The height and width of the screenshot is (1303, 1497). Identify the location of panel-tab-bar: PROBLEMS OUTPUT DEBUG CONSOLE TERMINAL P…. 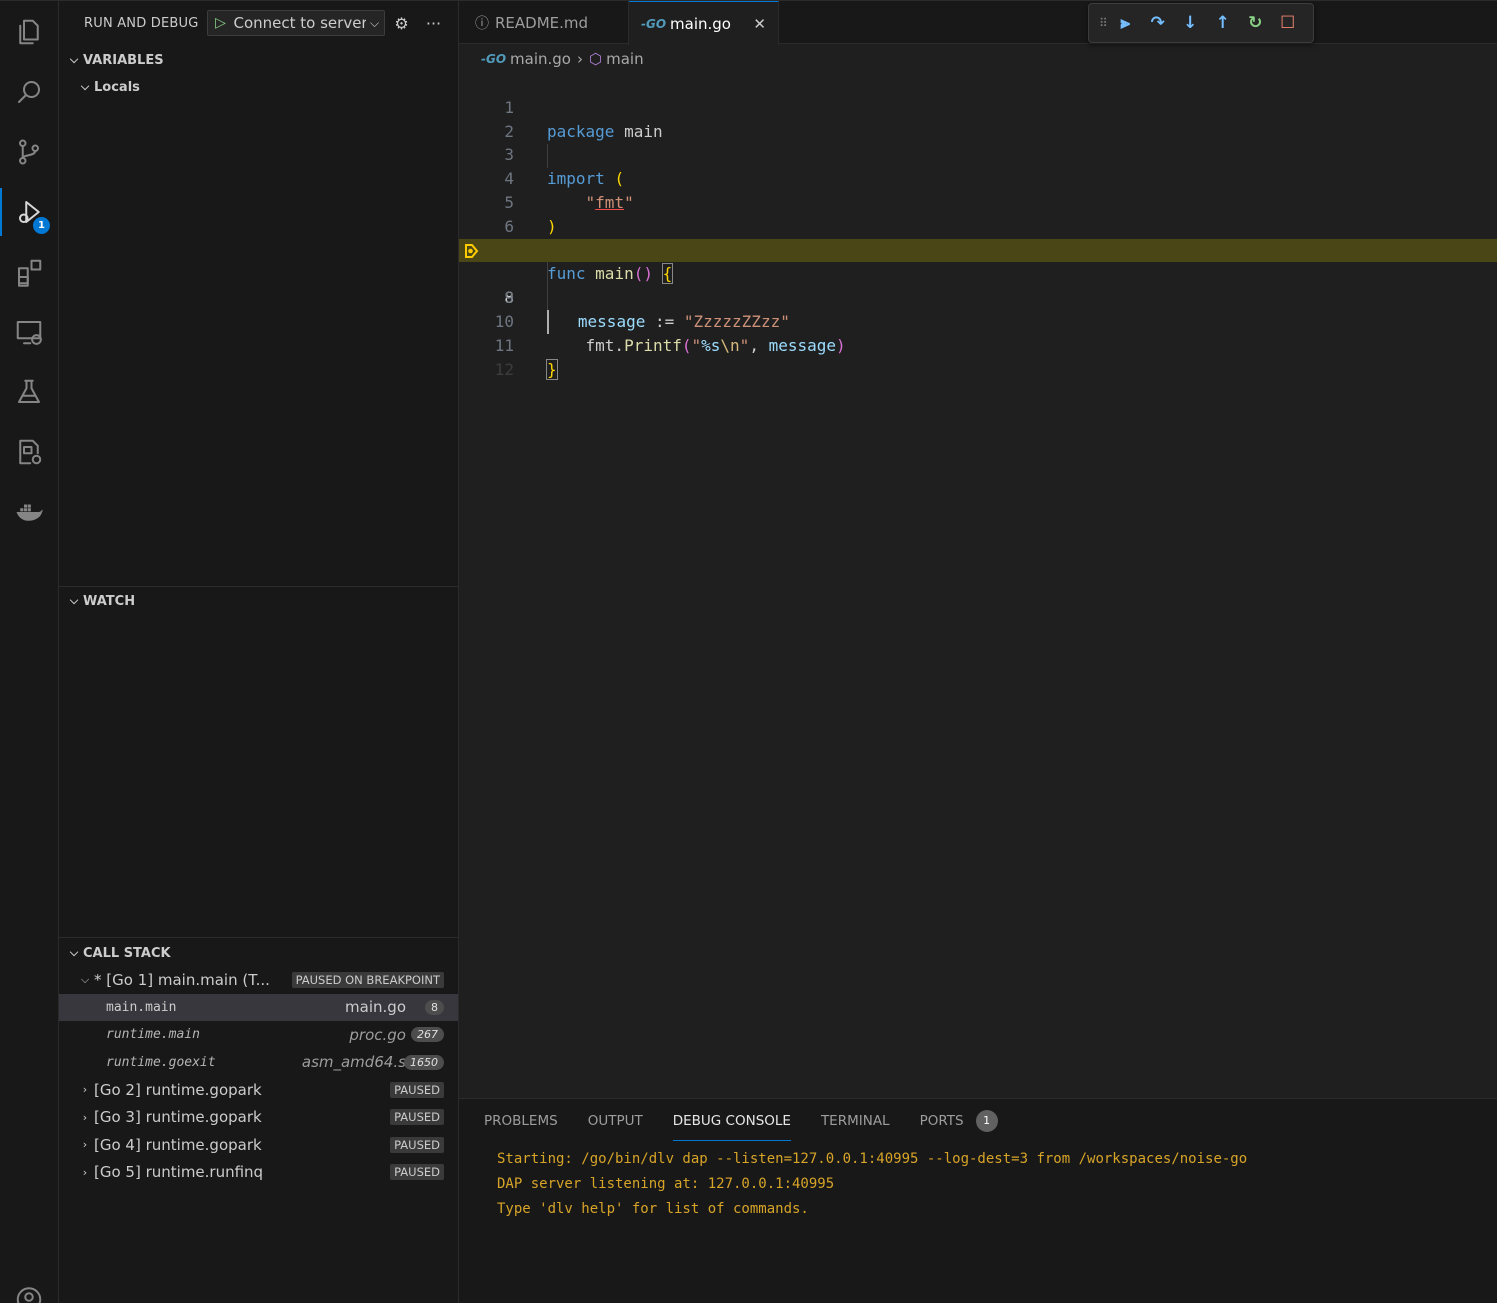
(978, 1121).